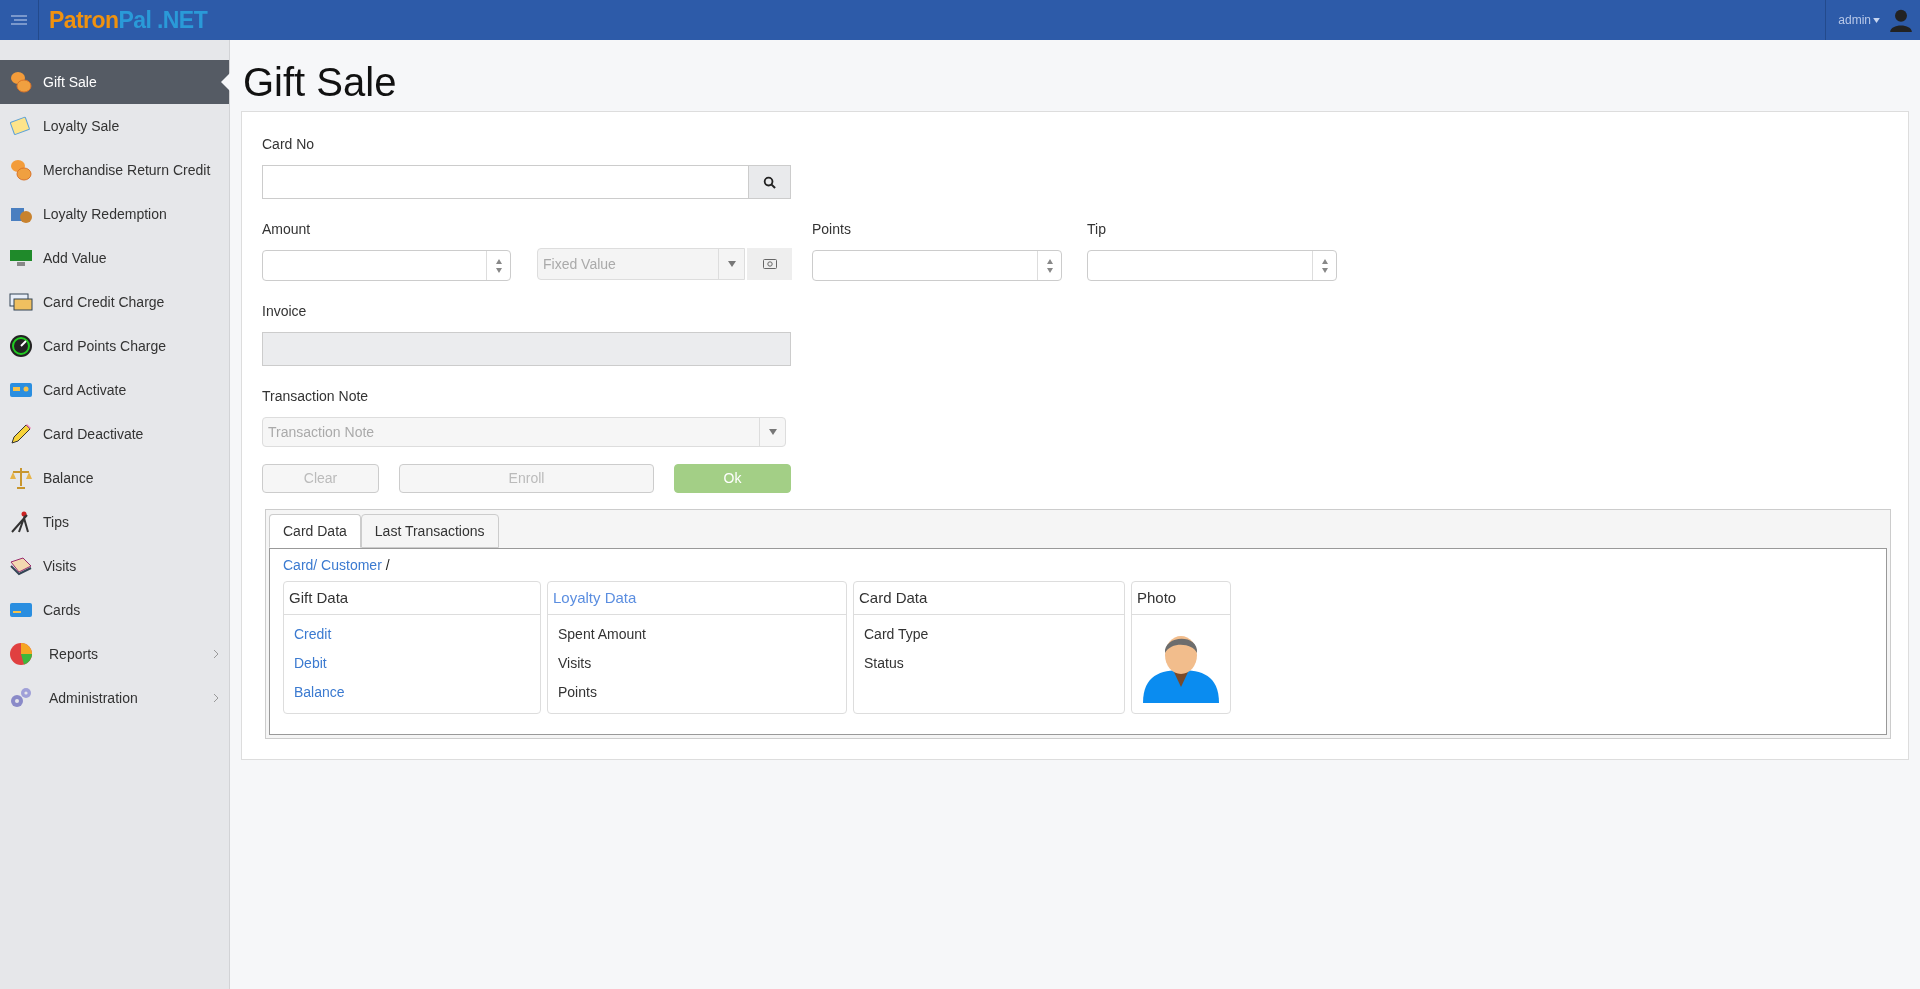 The height and width of the screenshot is (989, 1920). What do you see at coordinates (884, 663) in the screenshot?
I see `data-label: Status` at bounding box center [884, 663].